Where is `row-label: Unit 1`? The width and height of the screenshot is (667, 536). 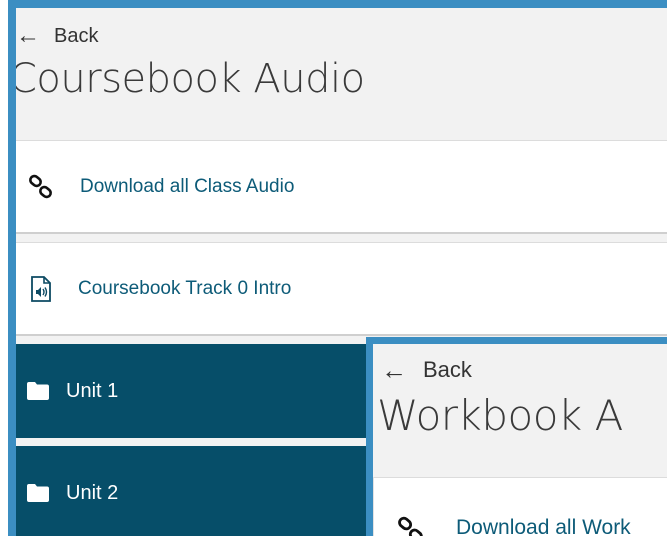
row-label: Unit 1 is located at coordinates (92, 390).